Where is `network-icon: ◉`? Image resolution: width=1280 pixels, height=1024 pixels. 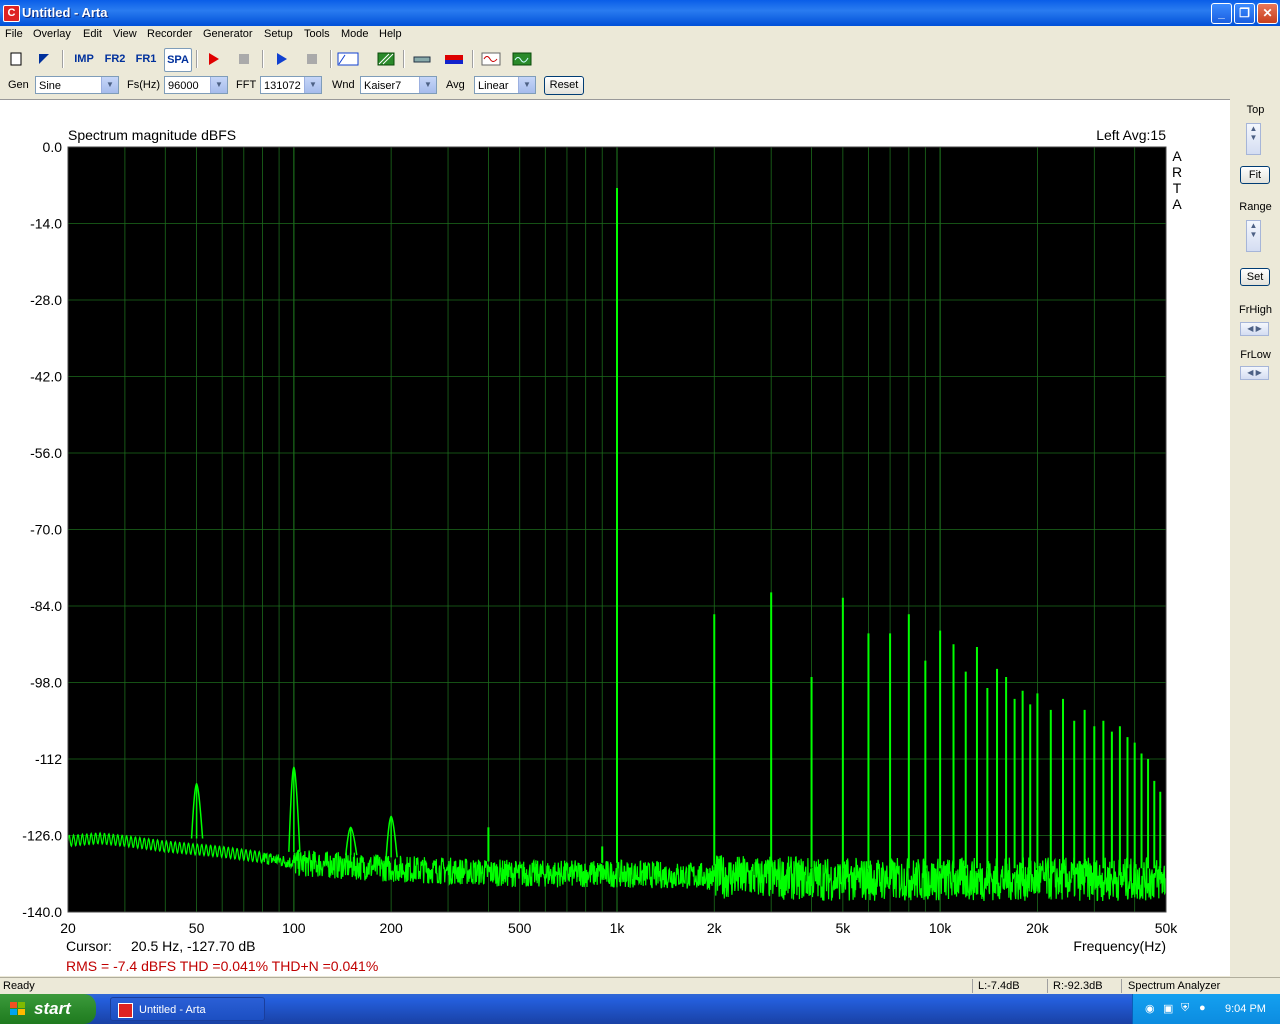
network-icon: ◉ is located at coordinates (1150, 1008).